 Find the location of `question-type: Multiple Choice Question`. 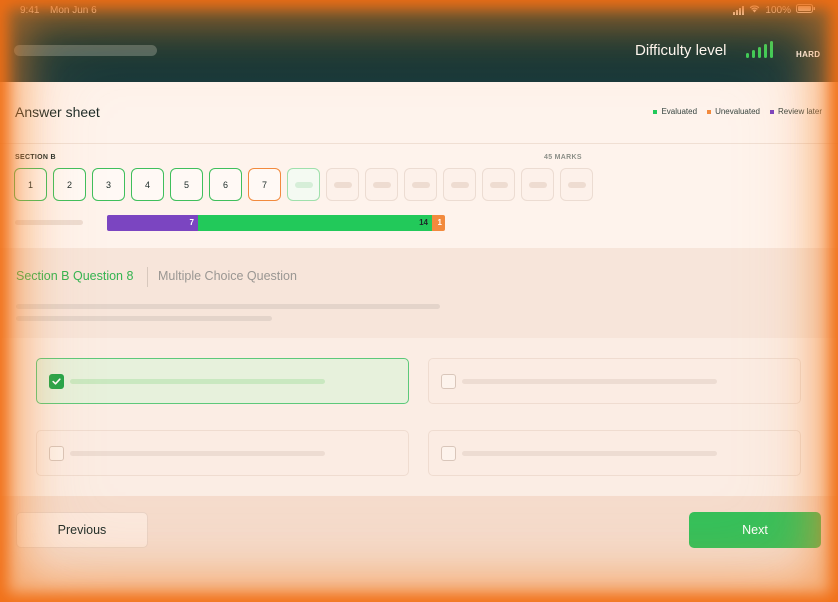

question-type: Multiple Choice Question is located at coordinates (227, 276).